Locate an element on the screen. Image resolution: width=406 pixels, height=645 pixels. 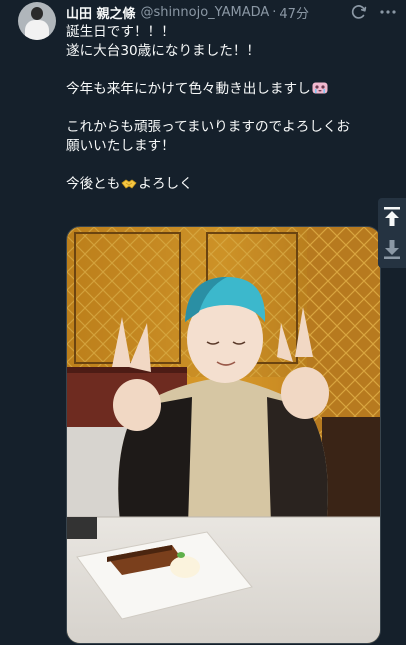
text-line: 願いいたします！ is located at coordinates (120, 146).